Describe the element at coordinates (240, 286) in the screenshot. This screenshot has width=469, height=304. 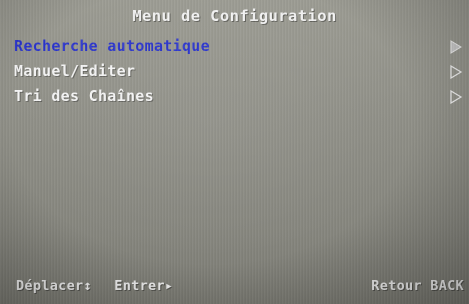
I see `help-bar: Déplacer↕ Entrer▸ Retour BACK` at that location.